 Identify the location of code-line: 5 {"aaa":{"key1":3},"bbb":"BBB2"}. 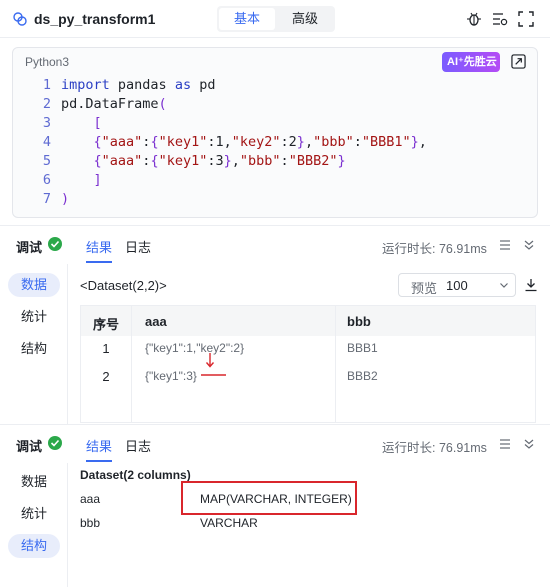
(275, 161).